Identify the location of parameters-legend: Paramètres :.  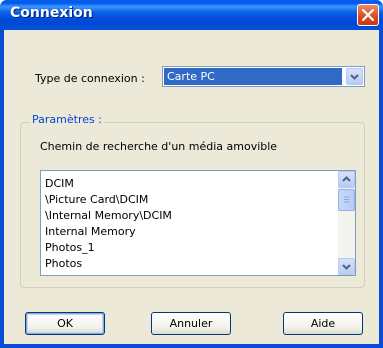
(67, 119).